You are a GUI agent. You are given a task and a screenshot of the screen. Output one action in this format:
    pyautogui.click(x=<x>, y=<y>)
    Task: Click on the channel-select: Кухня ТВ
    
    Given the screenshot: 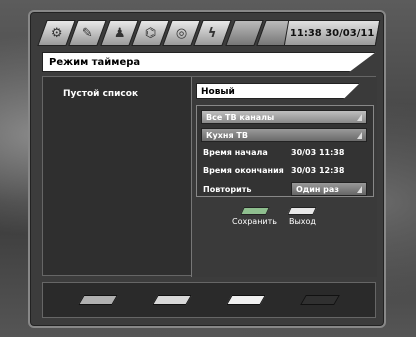 What is the action you would take?
    pyautogui.click(x=284, y=135)
    